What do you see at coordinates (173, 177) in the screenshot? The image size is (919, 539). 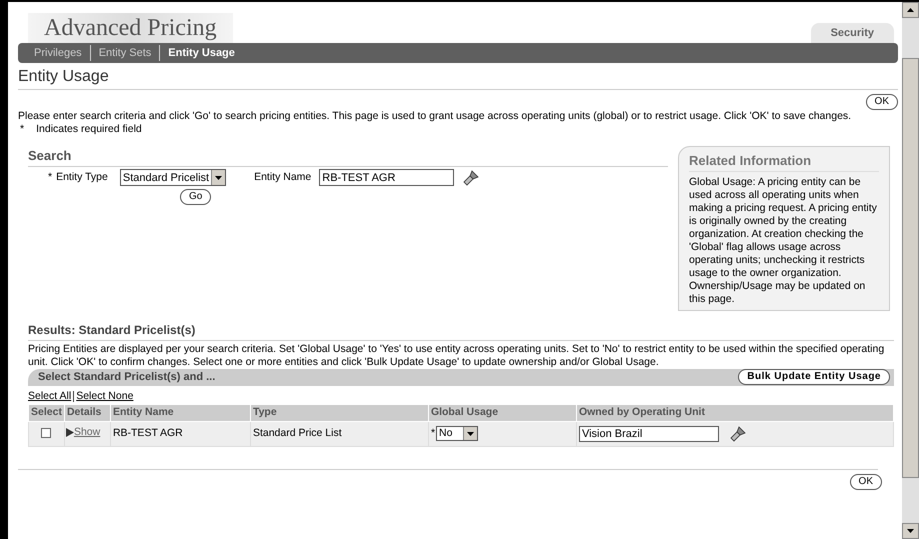 I see `entity-type-select: Standard Pricelist` at bounding box center [173, 177].